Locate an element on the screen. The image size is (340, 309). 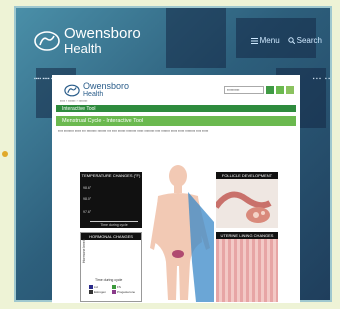
menu-icon is located at coordinates (254, 40).